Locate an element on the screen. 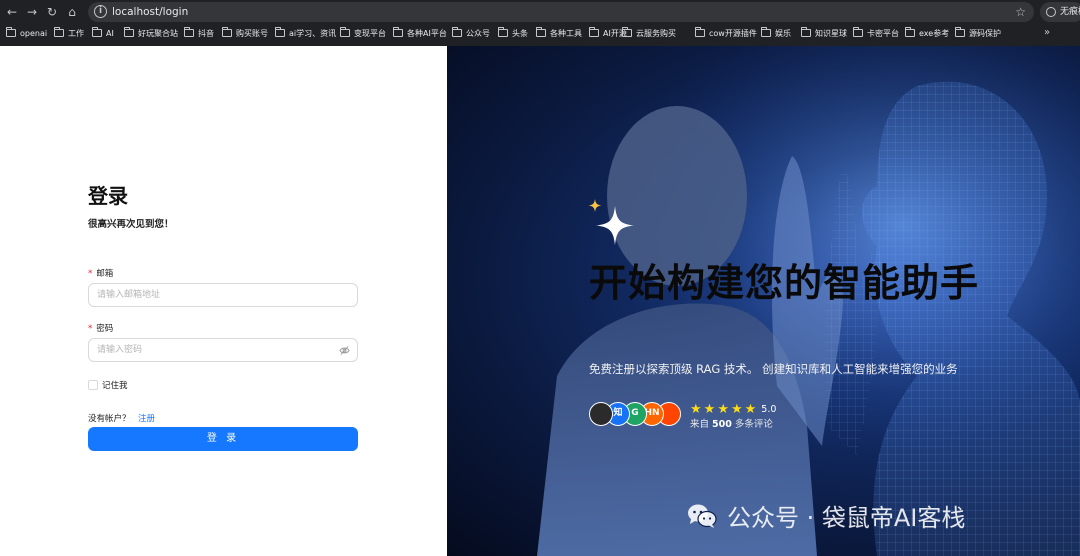 The image size is (1080, 556). address-row: ← → ↻ ⌂ i localhost/login ☆ 无痕模式 is located at coordinates (540, 12).